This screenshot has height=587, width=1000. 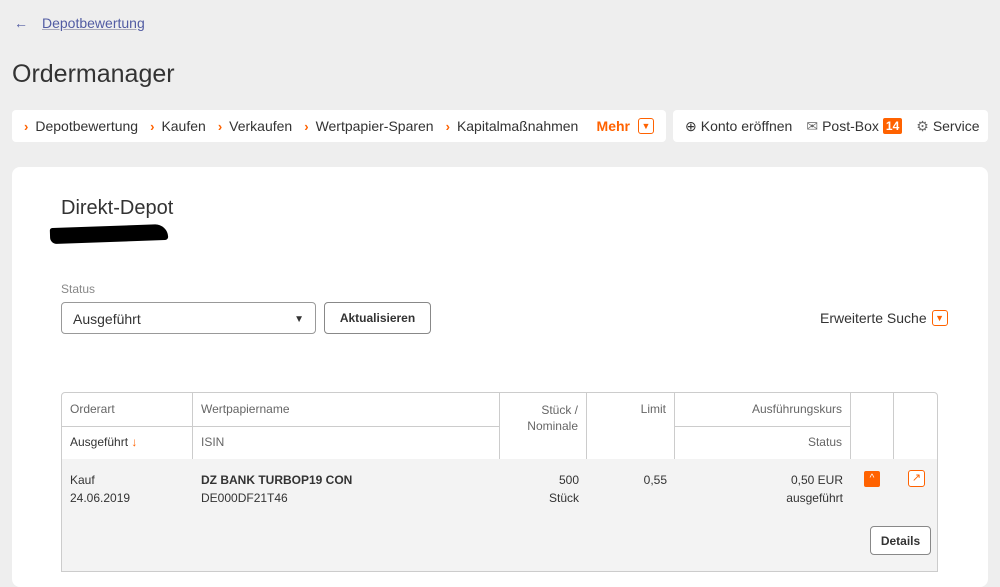 What do you see at coordinates (368, 126) in the screenshot?
I see `nav-item-wertpapier-sparen: › Wertpapier-Sparen` at bounding box center [368, 126].